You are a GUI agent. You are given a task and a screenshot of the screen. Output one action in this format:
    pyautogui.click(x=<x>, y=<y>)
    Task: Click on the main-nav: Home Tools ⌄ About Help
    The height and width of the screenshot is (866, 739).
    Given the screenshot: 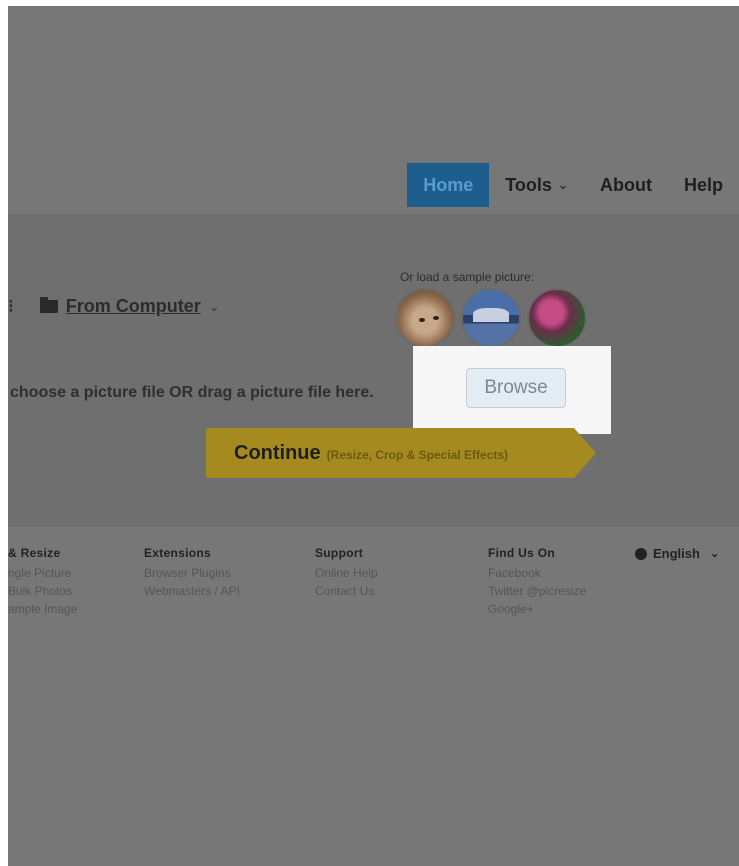 What is the action you would take?
    pyautogui.click(x=573, y=185)
    